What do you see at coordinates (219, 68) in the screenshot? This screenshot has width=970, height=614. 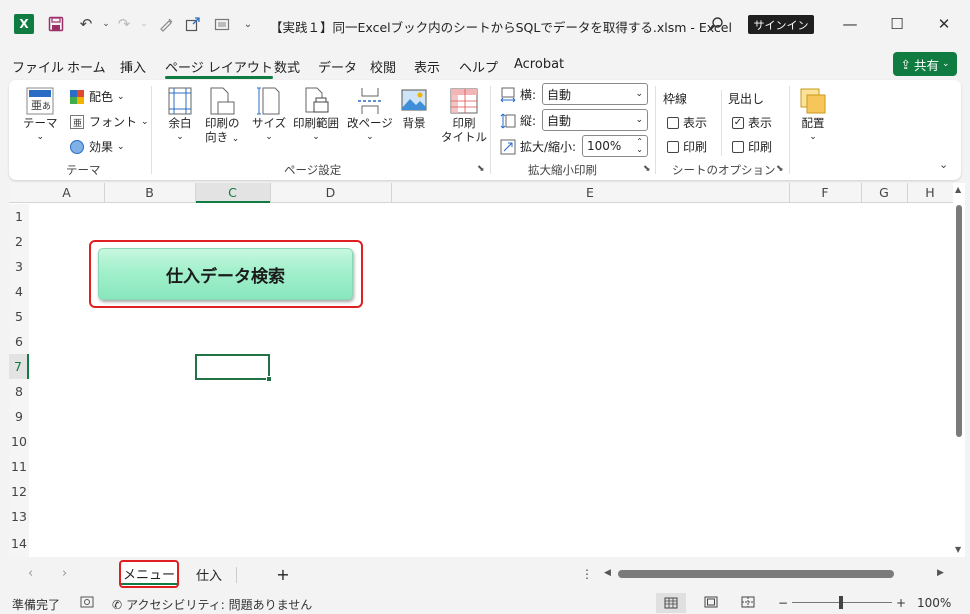 I see `tab-page-layout: ページ レイアウト` at bounding box center [219, 68].